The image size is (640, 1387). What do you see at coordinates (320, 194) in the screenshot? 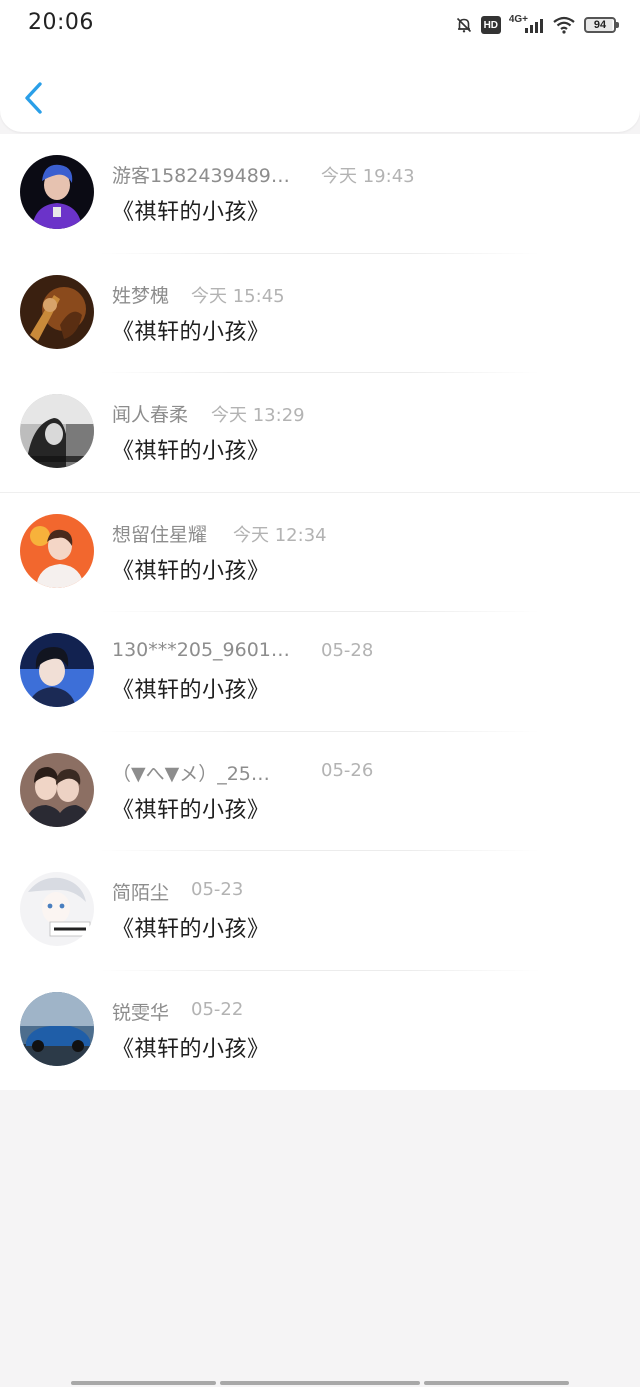
I see `list-item: 游客1582439489… 今天 19:43 《祺轩的小孩》` at bounding box center [320, 194].